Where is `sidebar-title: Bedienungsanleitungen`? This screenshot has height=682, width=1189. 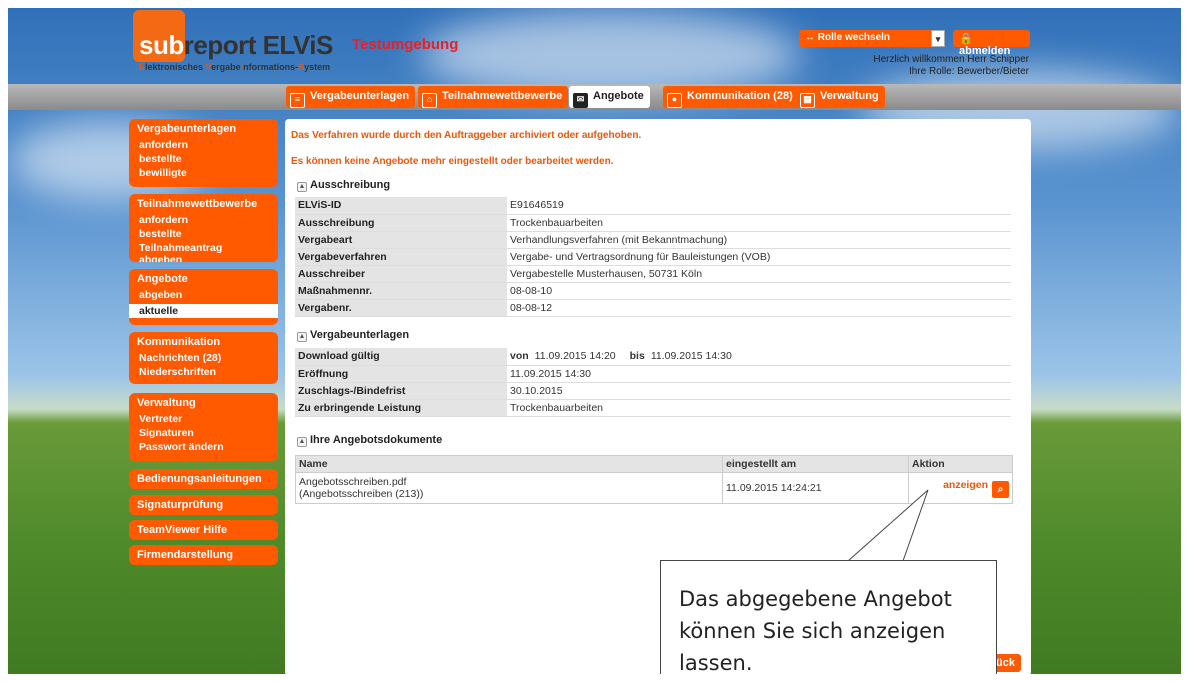
sidebar-title: Bedienungsanleitungen is located at coordinates (199, 479).